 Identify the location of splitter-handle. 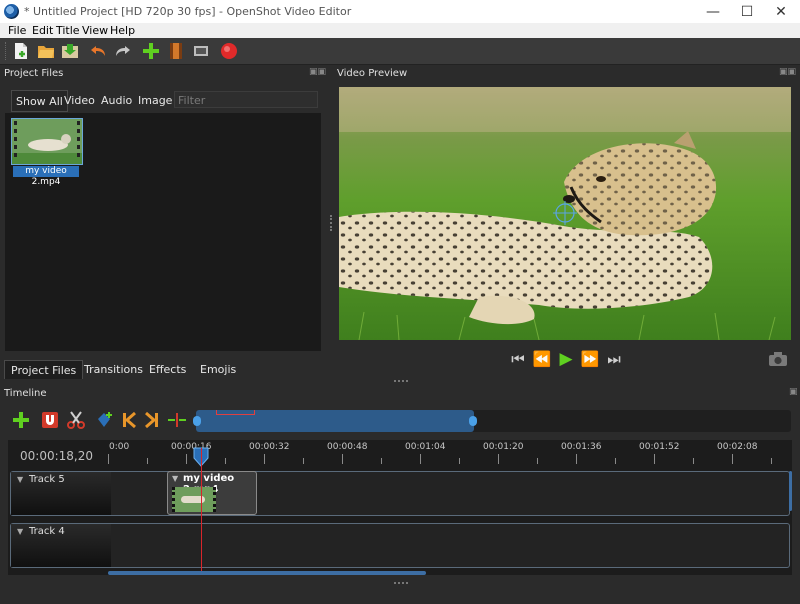
(332, 223).